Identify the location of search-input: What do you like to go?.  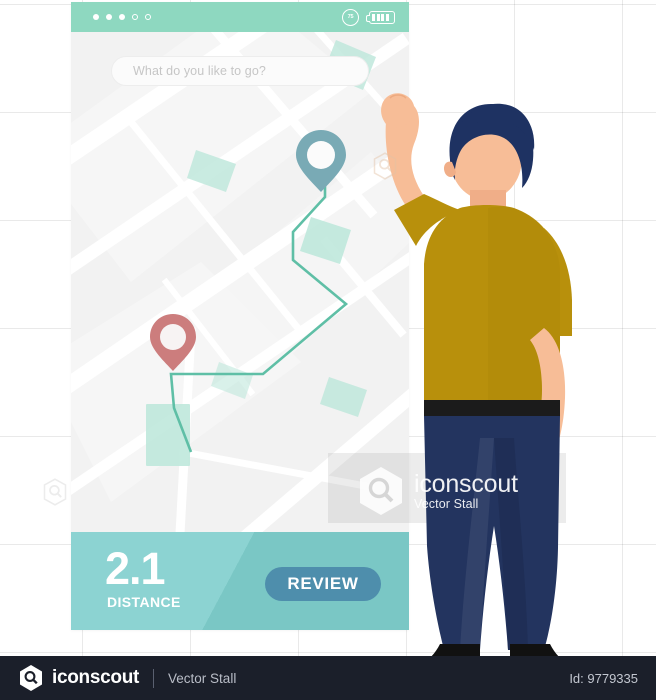
(240, 71).